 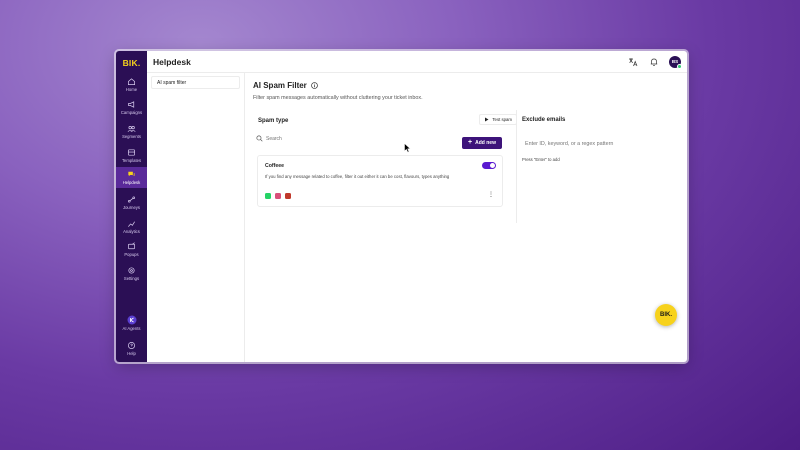 What do you see at coordinates (306, 138) in the screenshot?
I see `search-input` at bounding box center [306, 138].